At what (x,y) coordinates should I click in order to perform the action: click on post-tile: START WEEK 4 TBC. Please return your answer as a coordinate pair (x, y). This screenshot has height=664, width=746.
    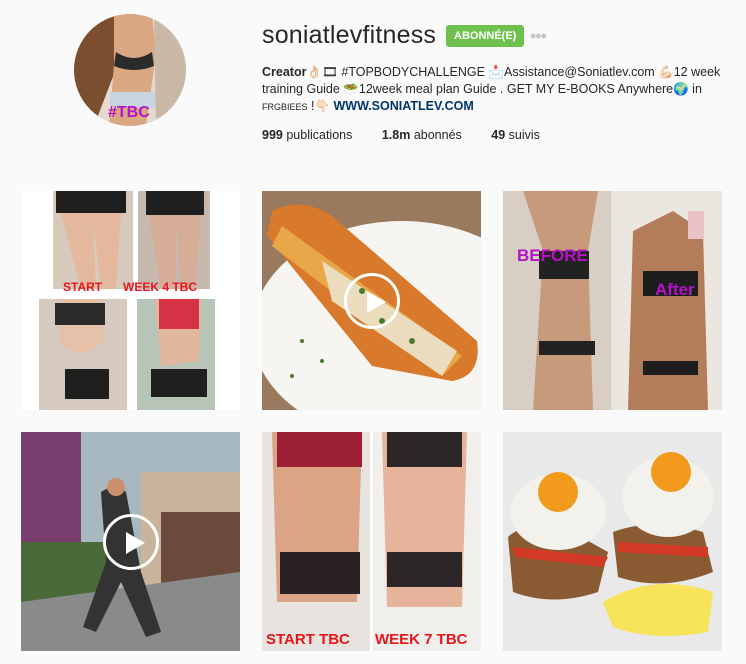
    Looking at the image, I should click on (130, 300).